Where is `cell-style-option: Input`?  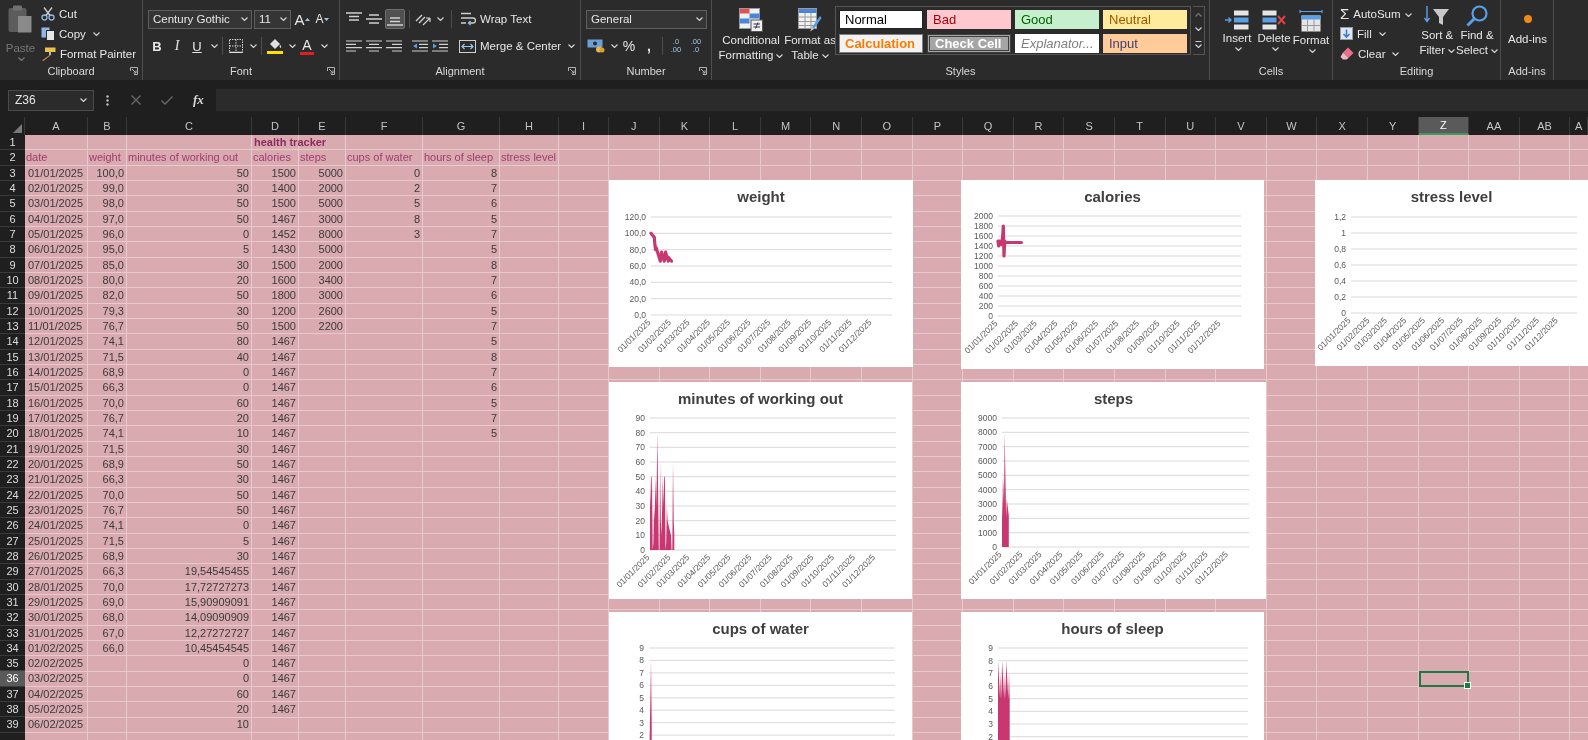 cell-style-option: Input is located at coordinates (1145, 43).